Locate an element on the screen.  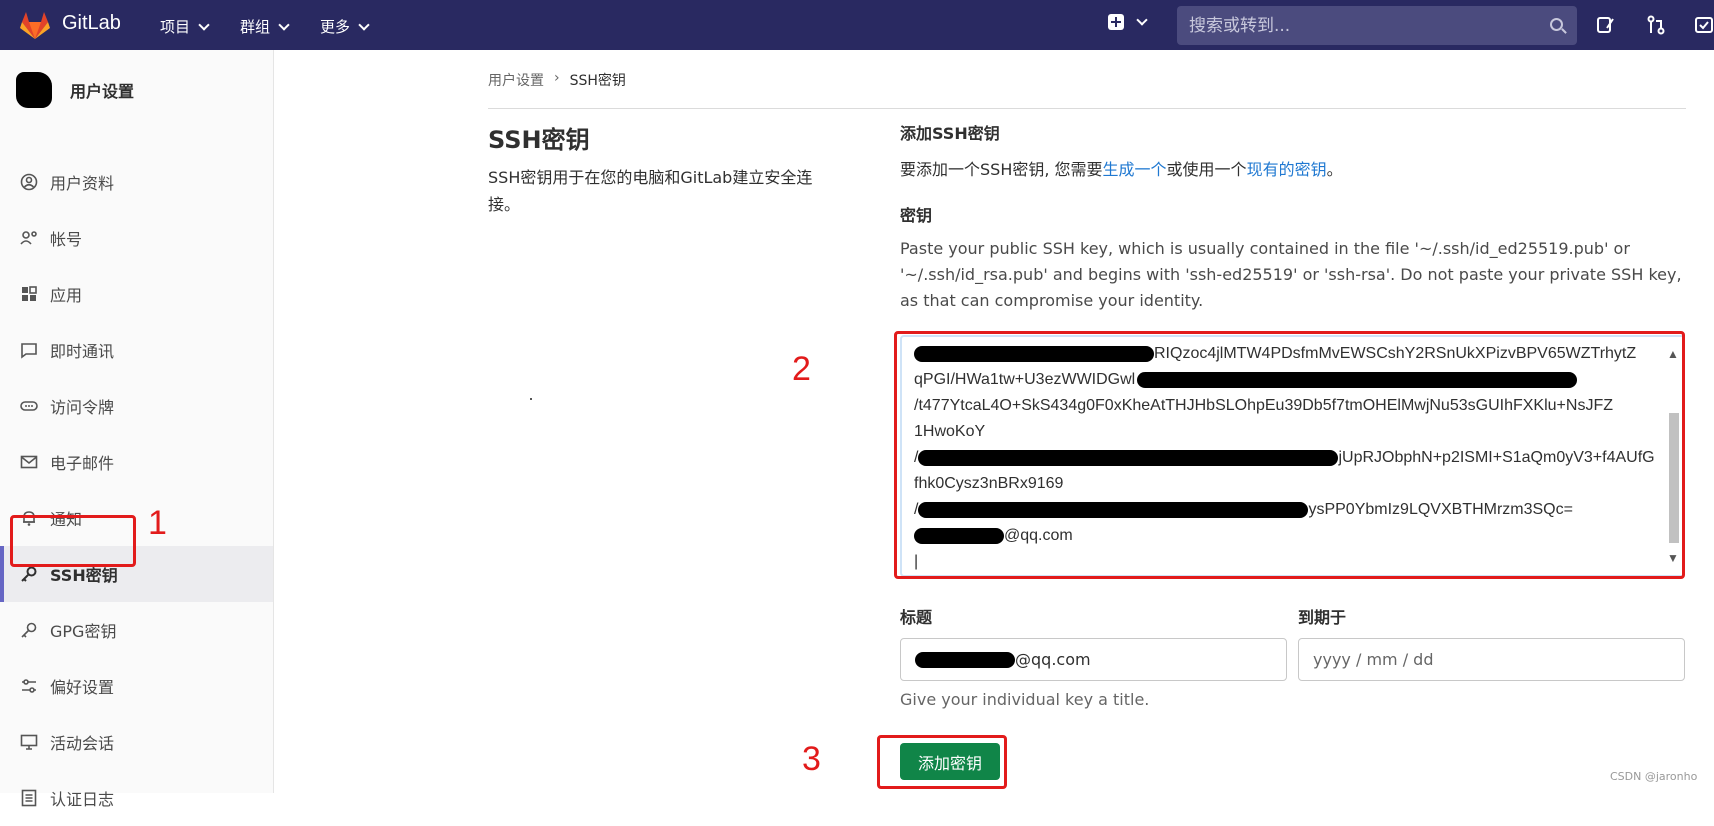
watermark: CSDN @jaronho is located at coordinates (1654, 776).